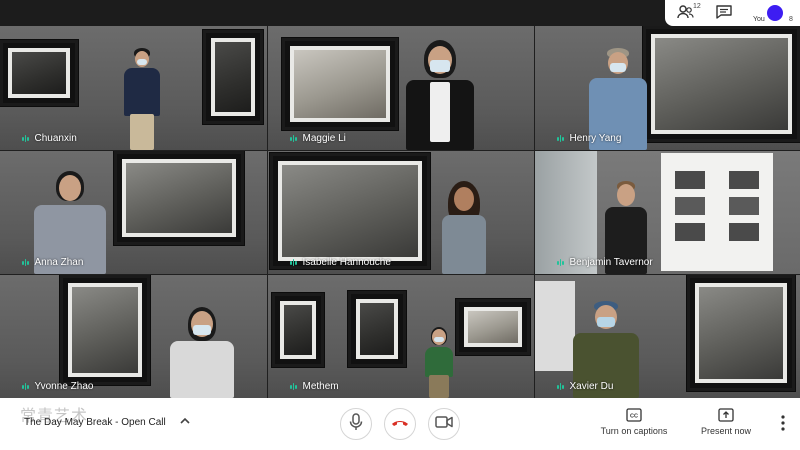 This screenshot has width=800, height=450. I want to click on video-tile-henry-yang: Henry Yang, so click(667, 88).